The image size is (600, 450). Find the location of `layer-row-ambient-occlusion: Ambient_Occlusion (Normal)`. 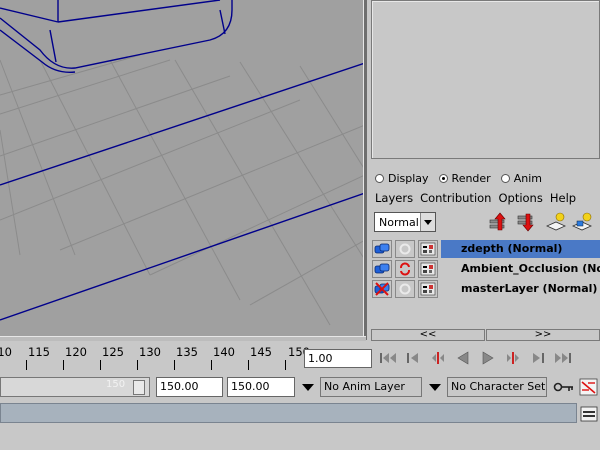

layer-row-ambient-occlusion: Ambient_Occlusion (Normal) is located at coordinates (486, 269).